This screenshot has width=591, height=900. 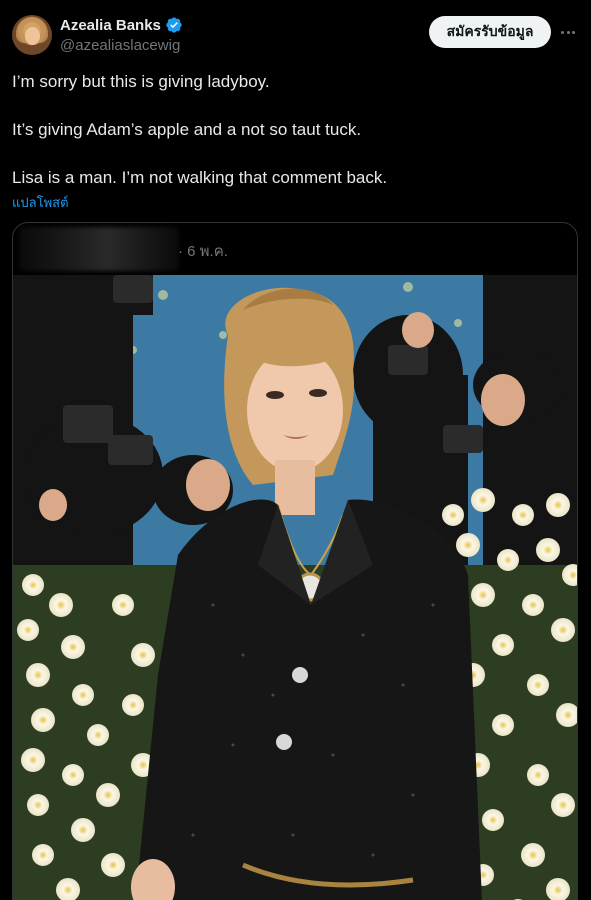 What do you see at coordinates (40, 202) in the screenshot?
I see `translate-post-link: แปลโพสต์` at bounding box center [40, 202].